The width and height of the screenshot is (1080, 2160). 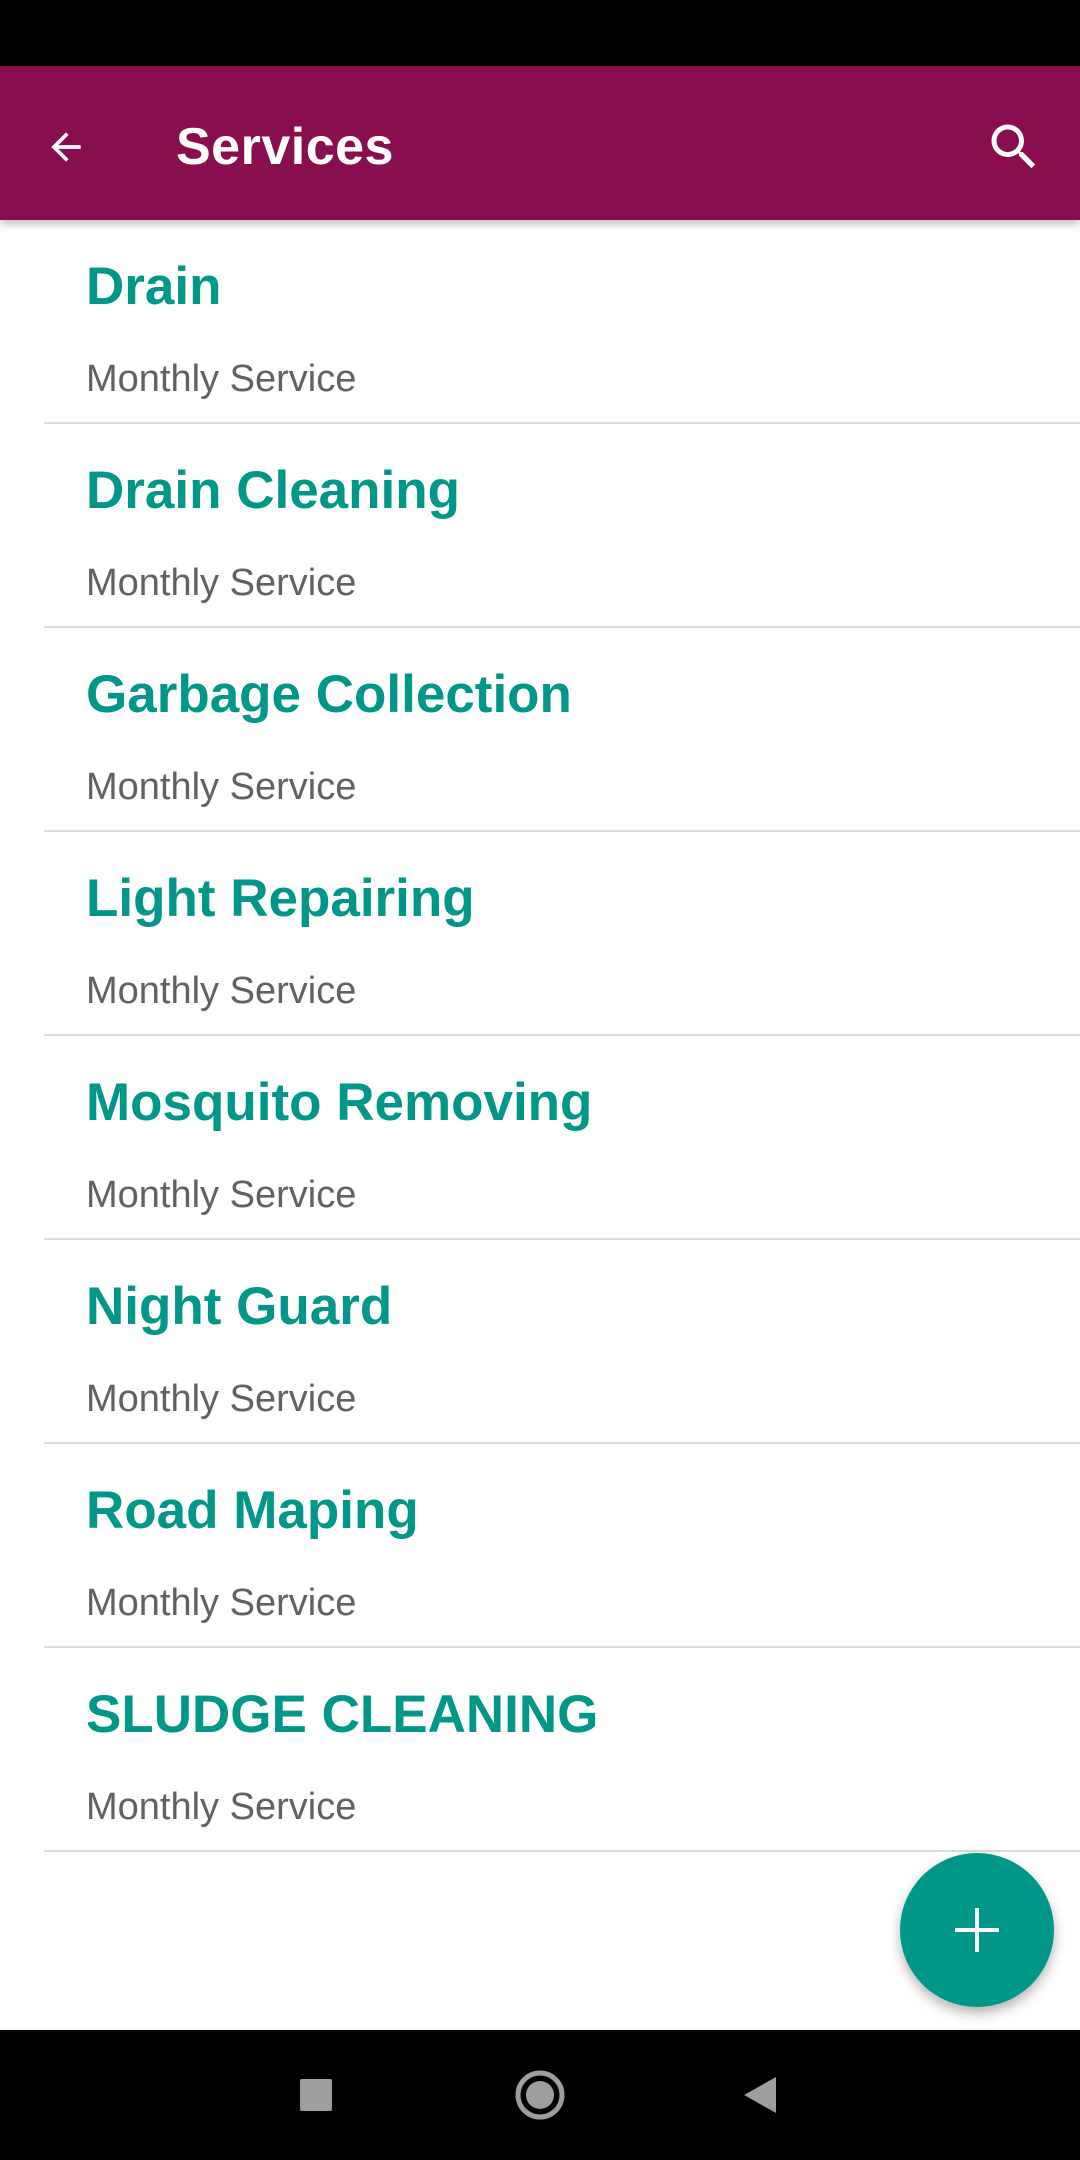 I want to click on app-bar: Services, so click(x=540, y=143).